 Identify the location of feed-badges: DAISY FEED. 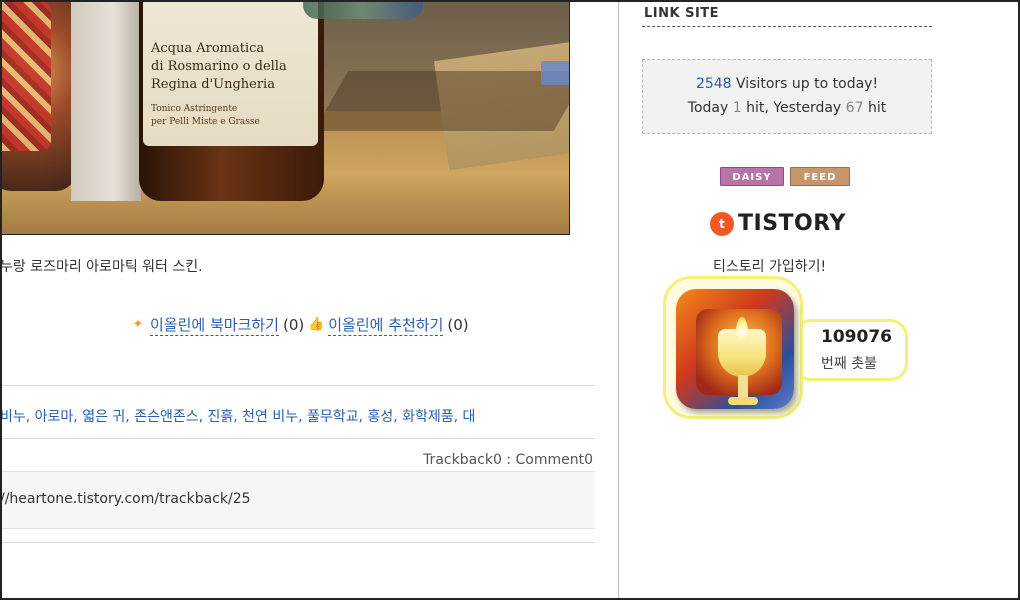
(785, 176).